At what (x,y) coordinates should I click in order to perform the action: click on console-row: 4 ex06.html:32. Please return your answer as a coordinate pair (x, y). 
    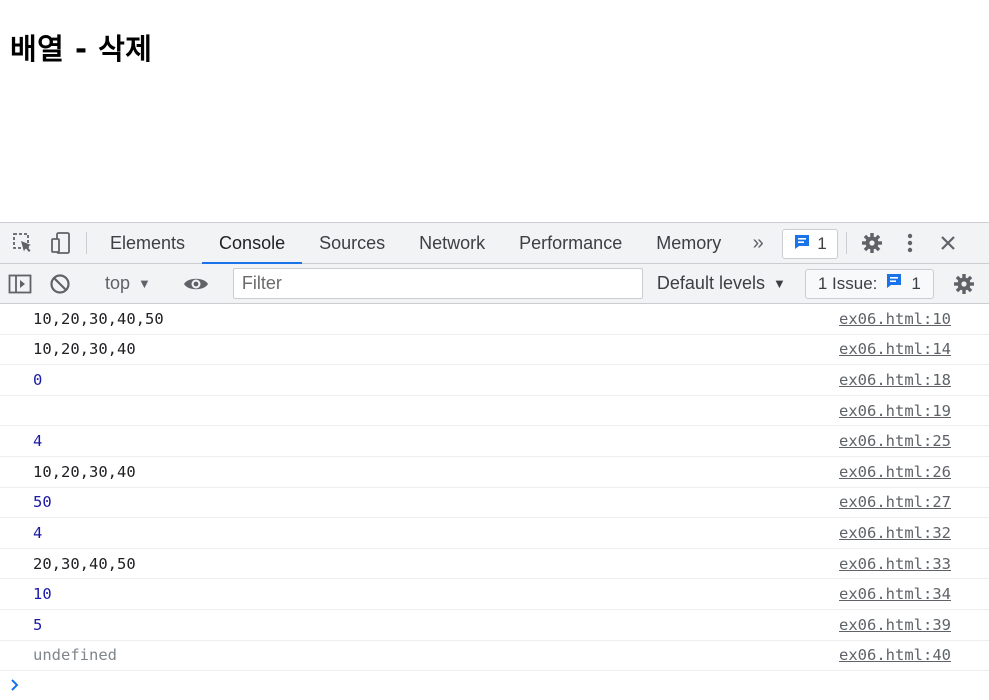
    Looking at the image, I should click on (494, 533).